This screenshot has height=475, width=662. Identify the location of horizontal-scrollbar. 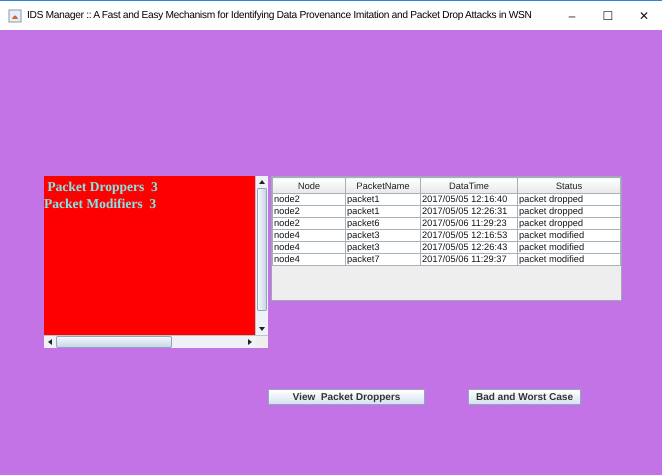
(156, 341).